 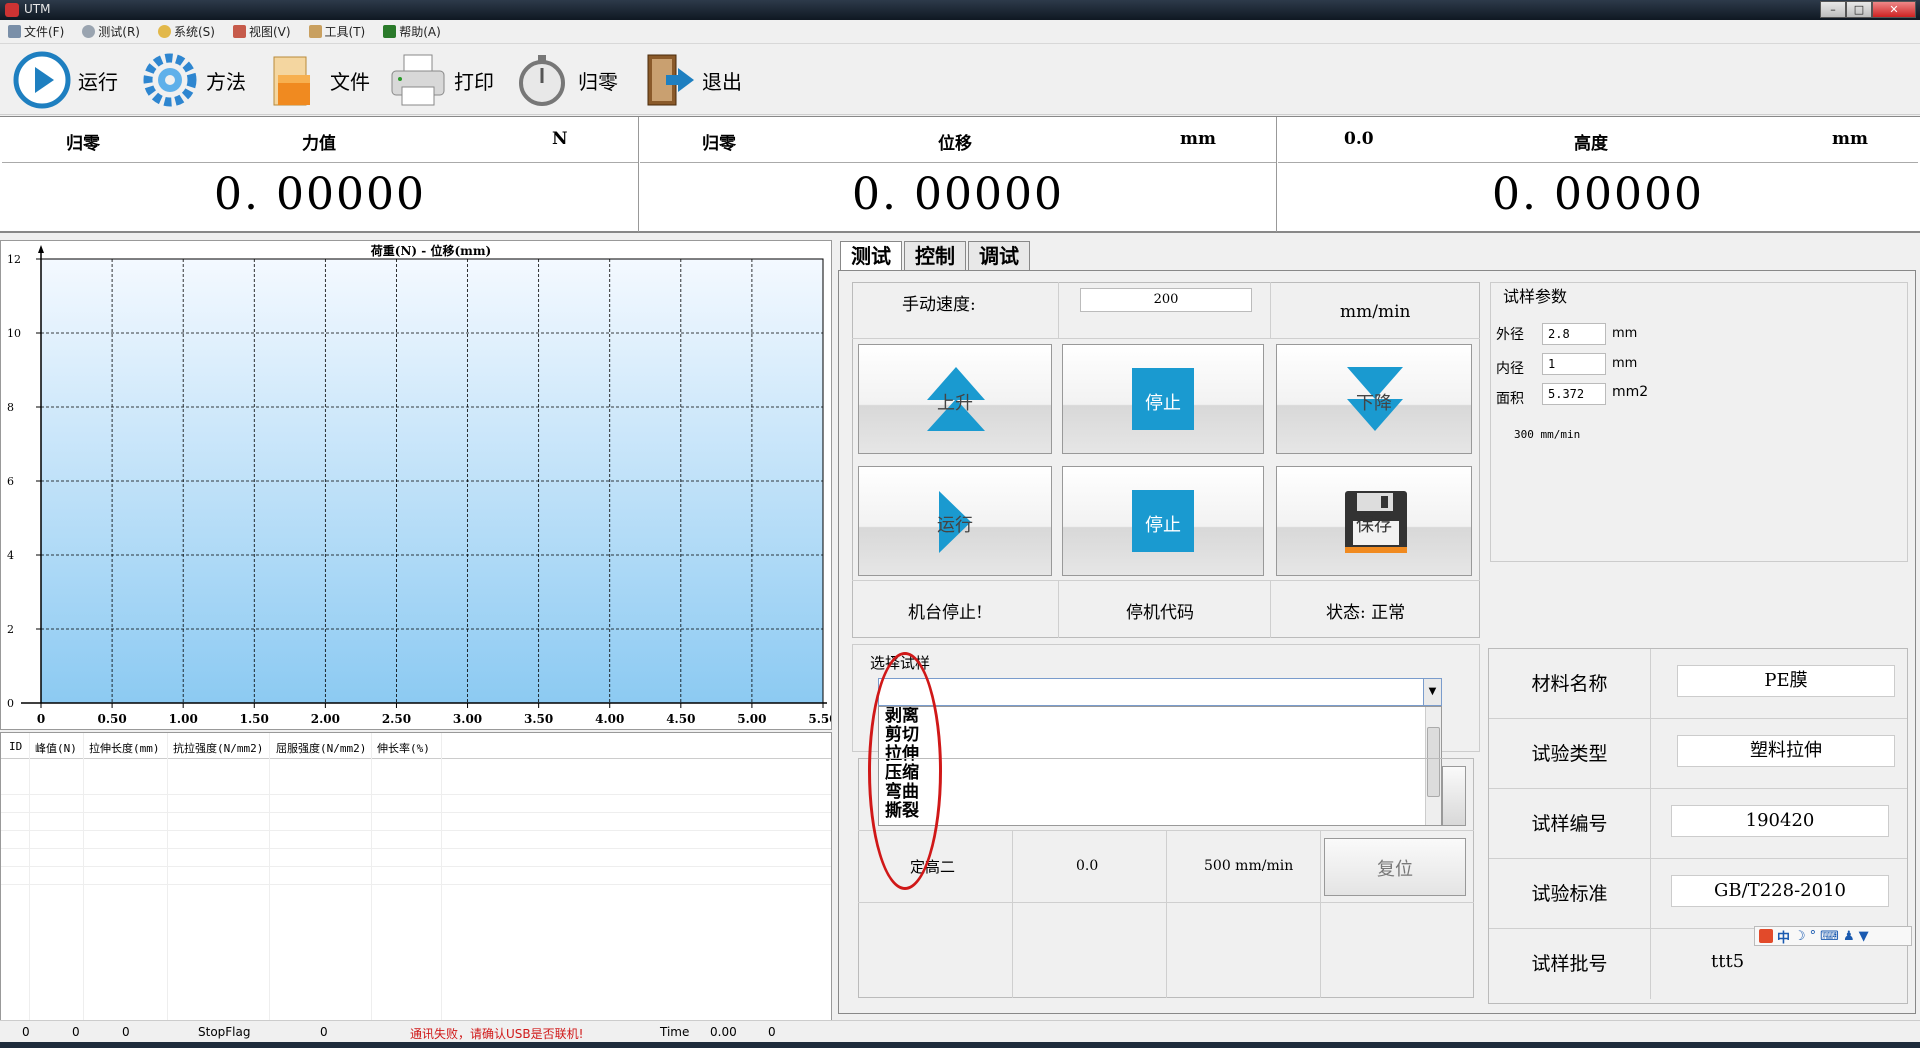 What do you see at coordinates (1574, 394) in the screenshot?
I see `area-input: 5.372` at bounding box center [1574, 394].